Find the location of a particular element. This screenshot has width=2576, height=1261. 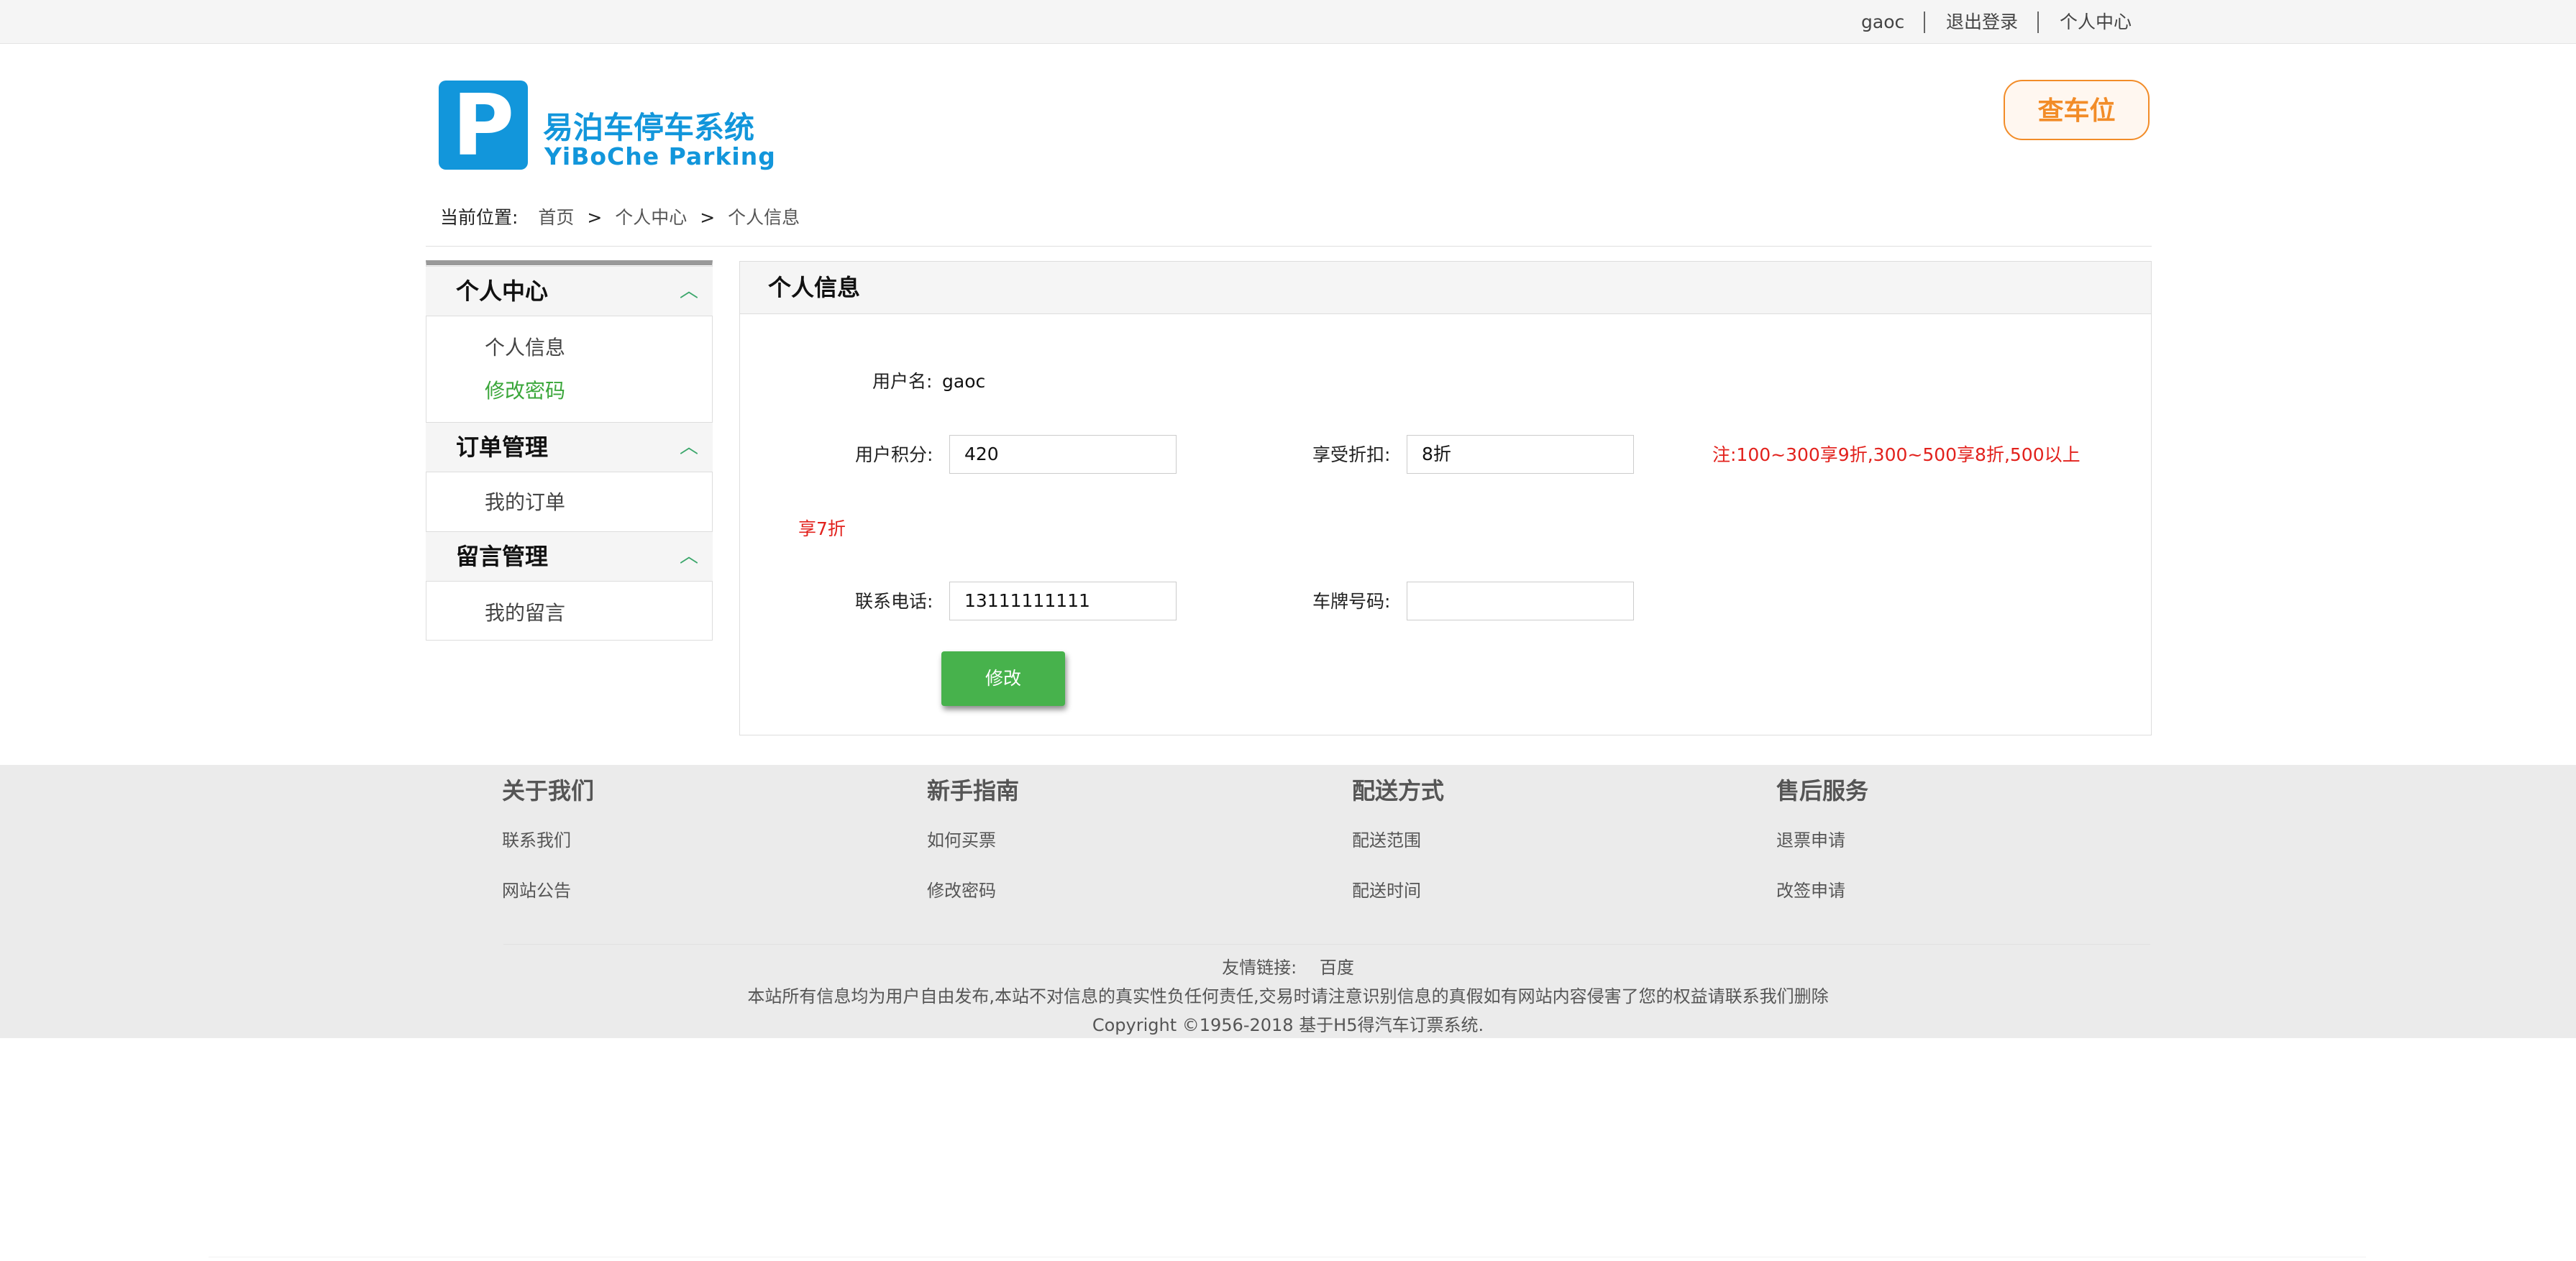

footer-link: 网站公告 is located at coordinates (536, 891).